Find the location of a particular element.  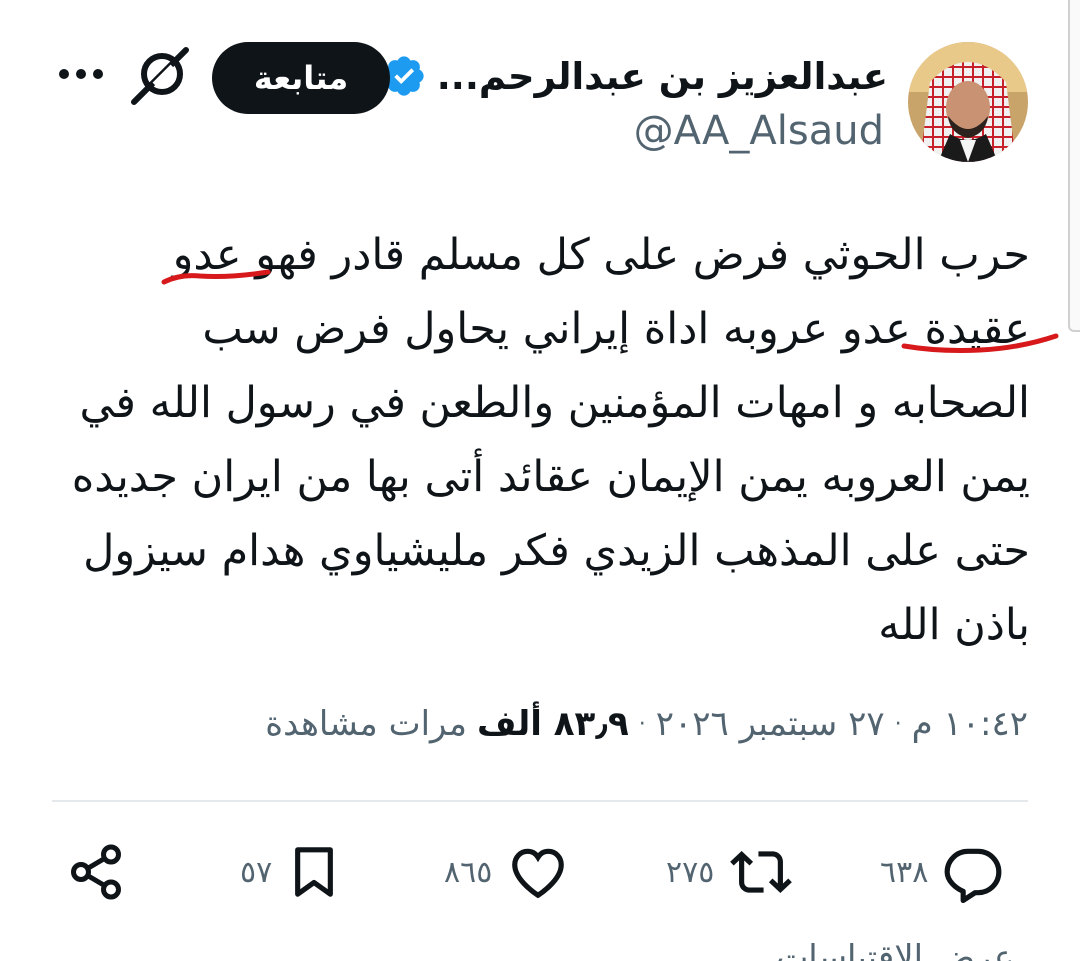

bookmark-icon is located at coordinates (314, 872).